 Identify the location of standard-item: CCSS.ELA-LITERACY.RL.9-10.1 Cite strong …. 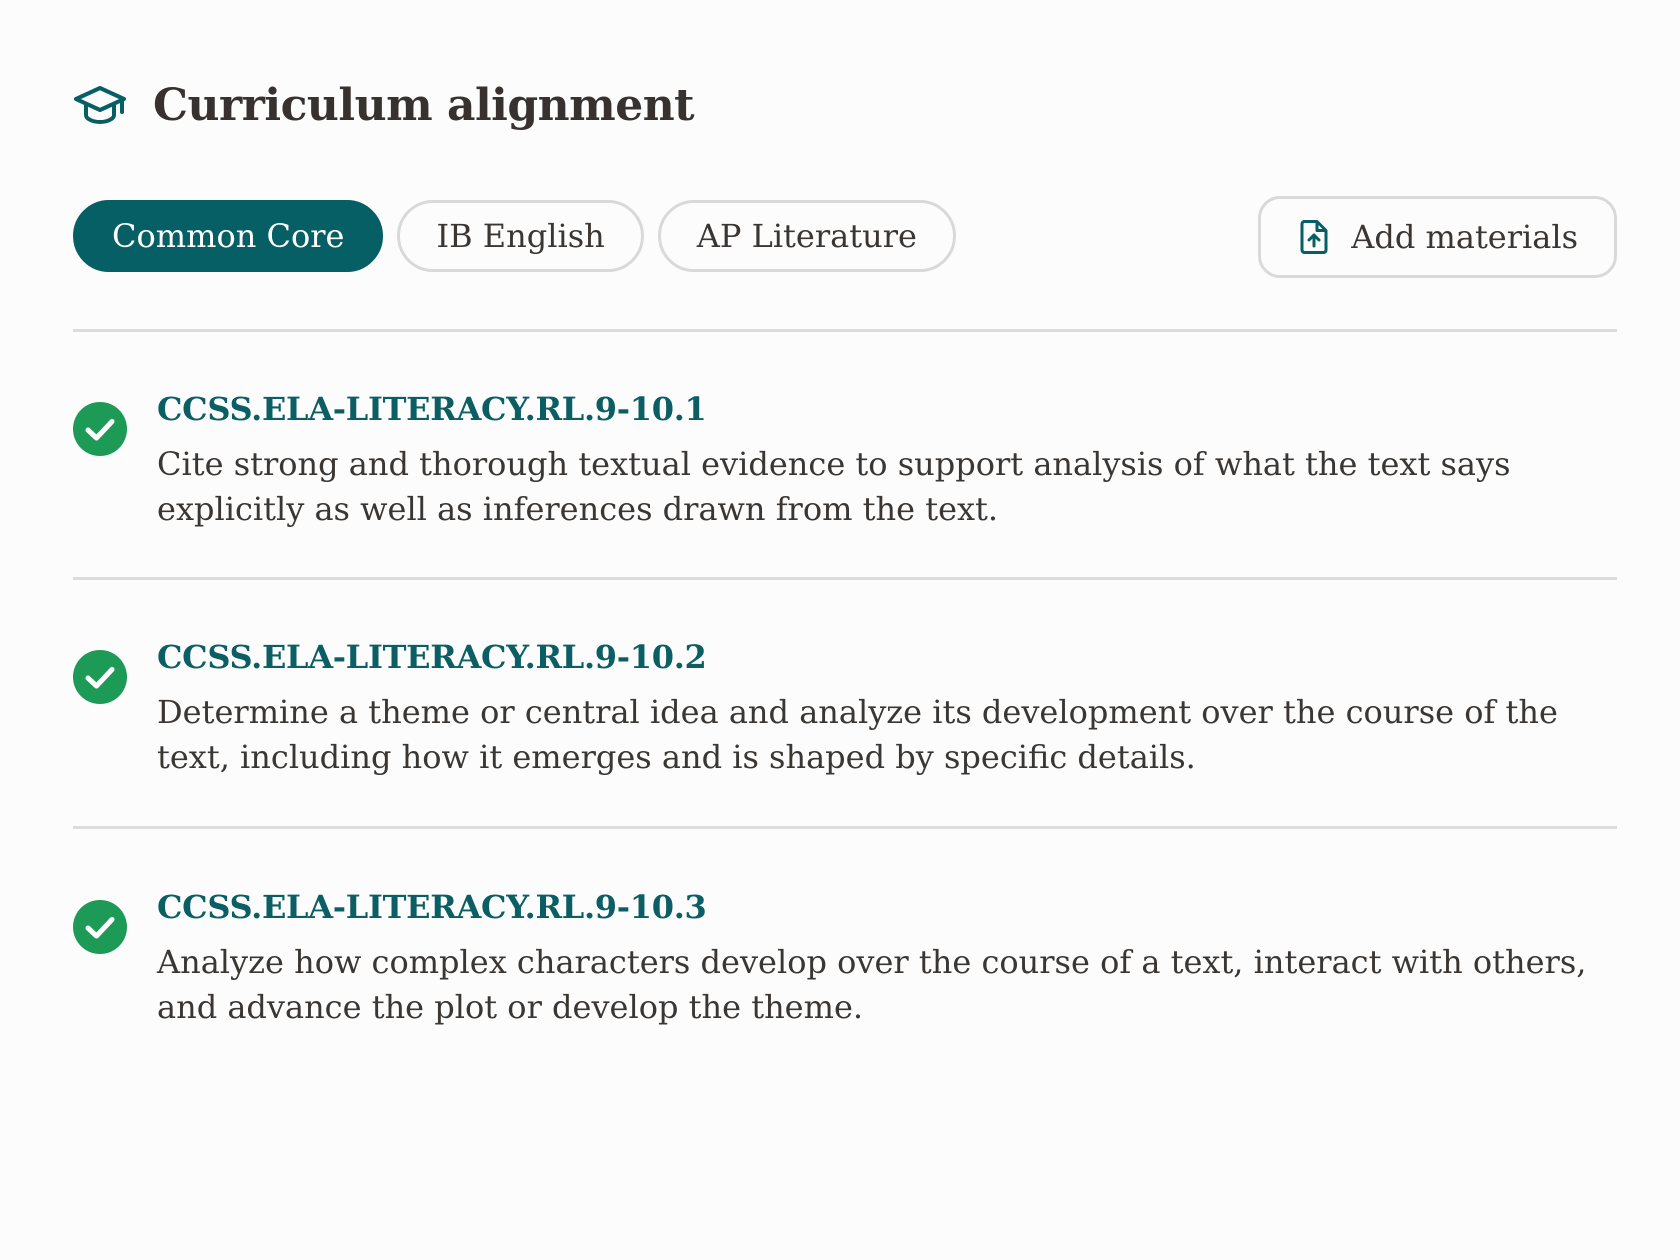
(845, 458).